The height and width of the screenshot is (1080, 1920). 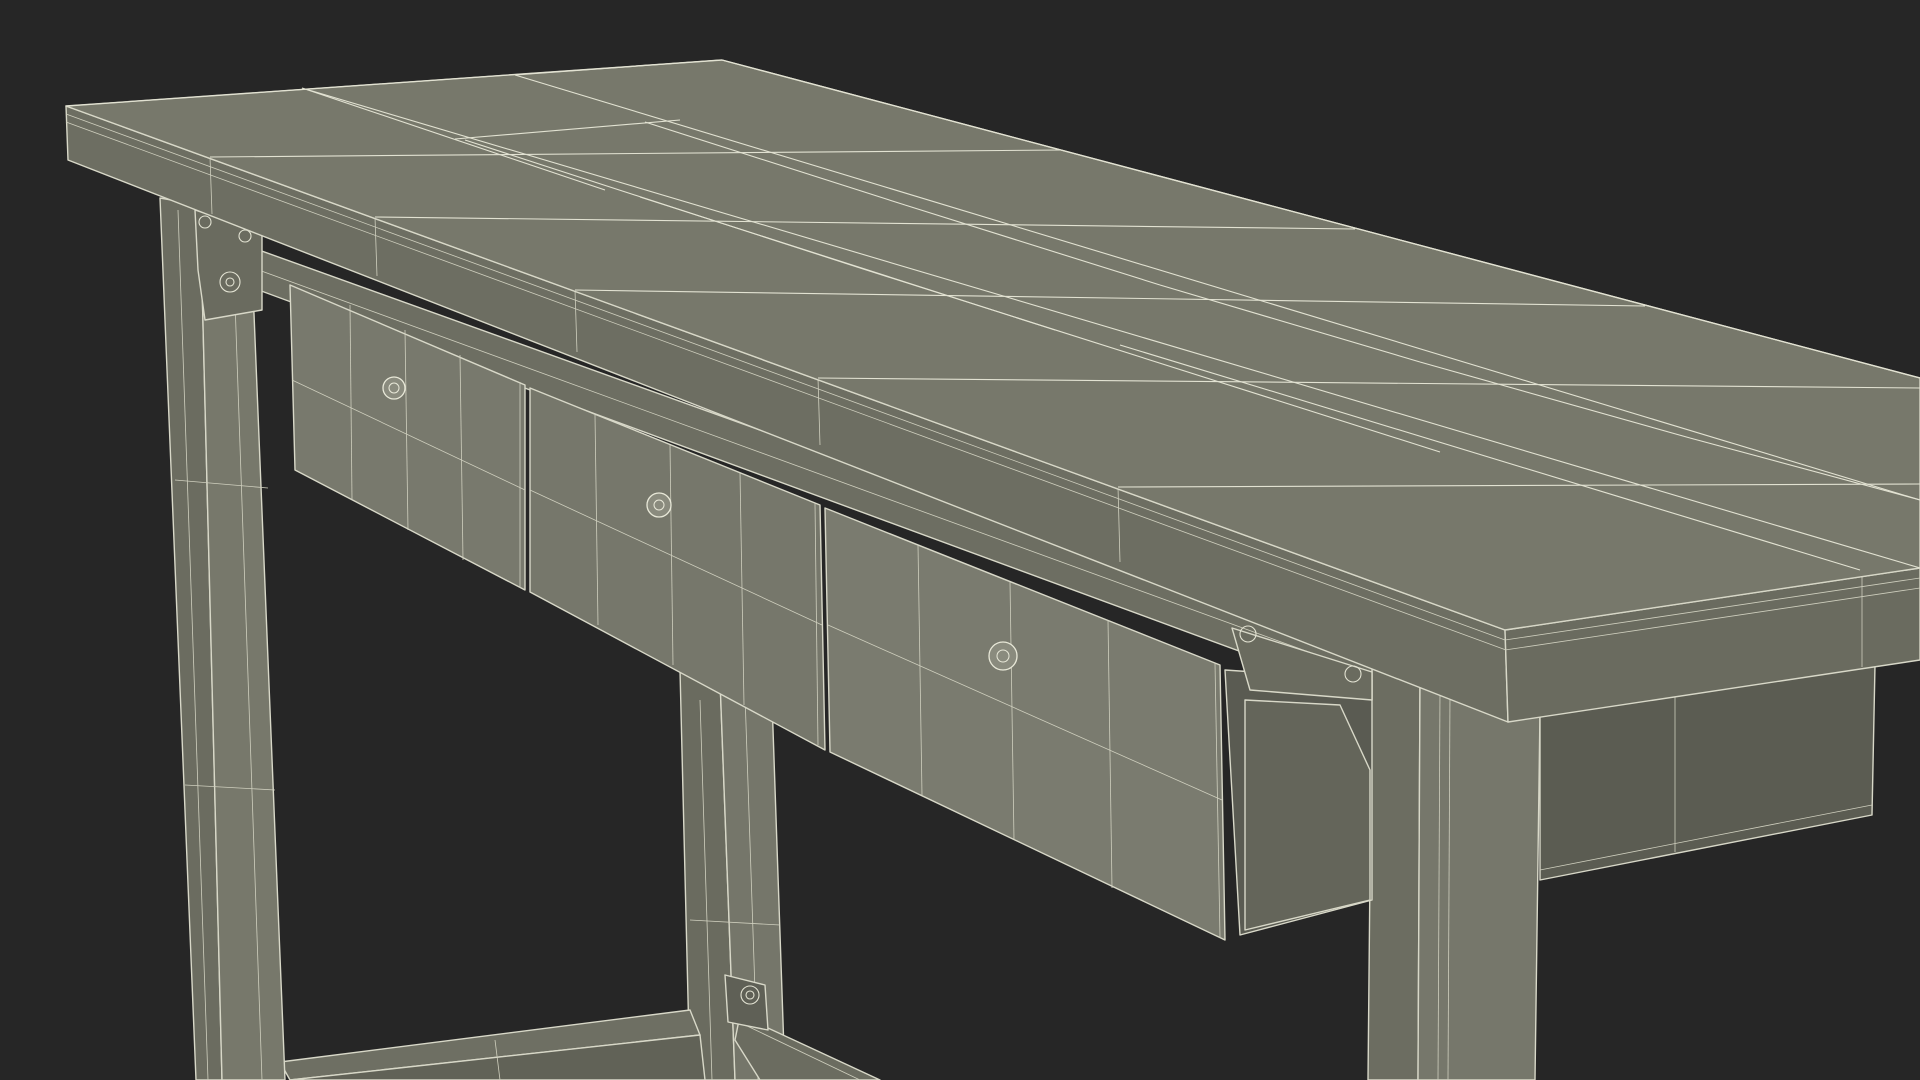 What do you see at coordinates (1298, 802) in the screenshot?
I see `drawer-recess` at bounding box center [1298, 802].